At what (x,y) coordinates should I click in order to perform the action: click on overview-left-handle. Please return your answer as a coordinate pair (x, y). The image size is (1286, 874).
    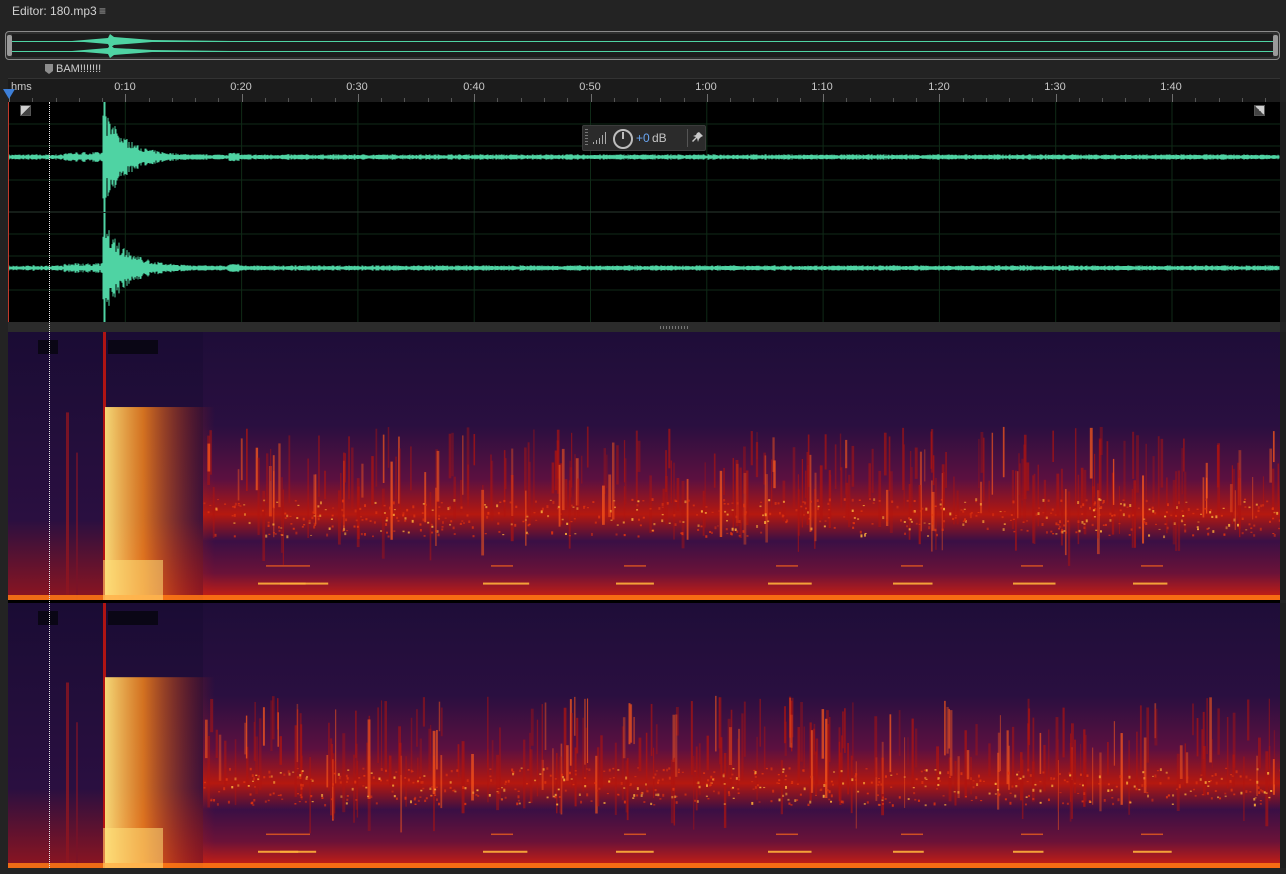
    Looking at the image, I should click on (9, 45).